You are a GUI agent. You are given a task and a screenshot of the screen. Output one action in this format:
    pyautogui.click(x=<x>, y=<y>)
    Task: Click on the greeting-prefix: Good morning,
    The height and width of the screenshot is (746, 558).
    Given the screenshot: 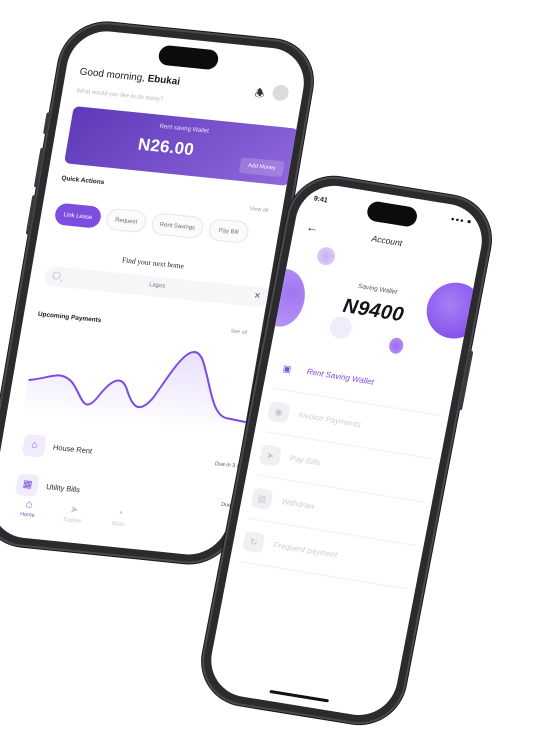 What is the action you would take?
    pyautogui.click(x=112, y=75)
    